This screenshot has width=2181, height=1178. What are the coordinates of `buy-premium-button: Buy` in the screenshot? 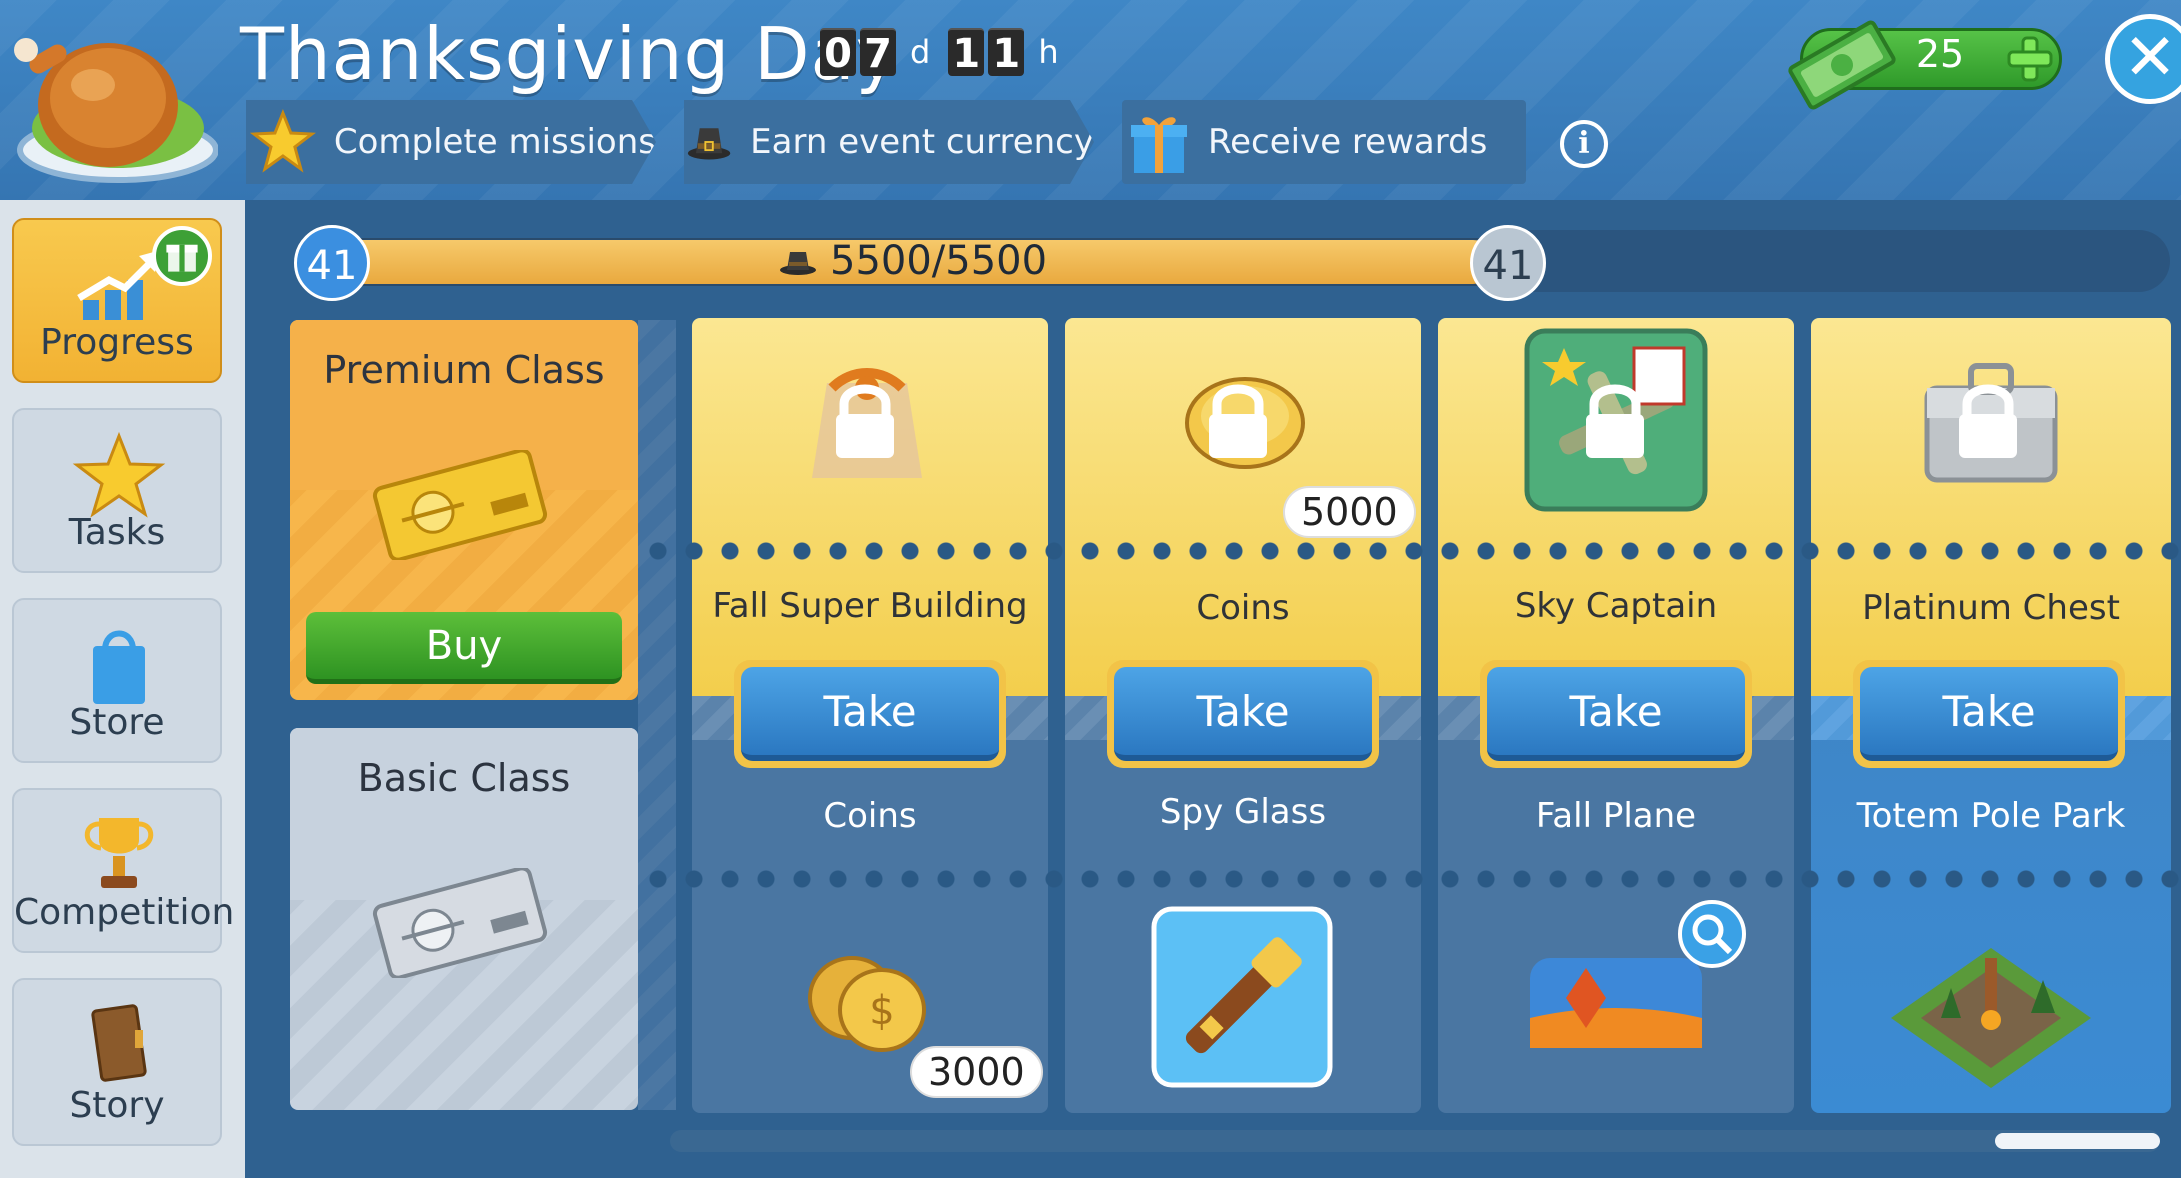 It's located at (464, 648).